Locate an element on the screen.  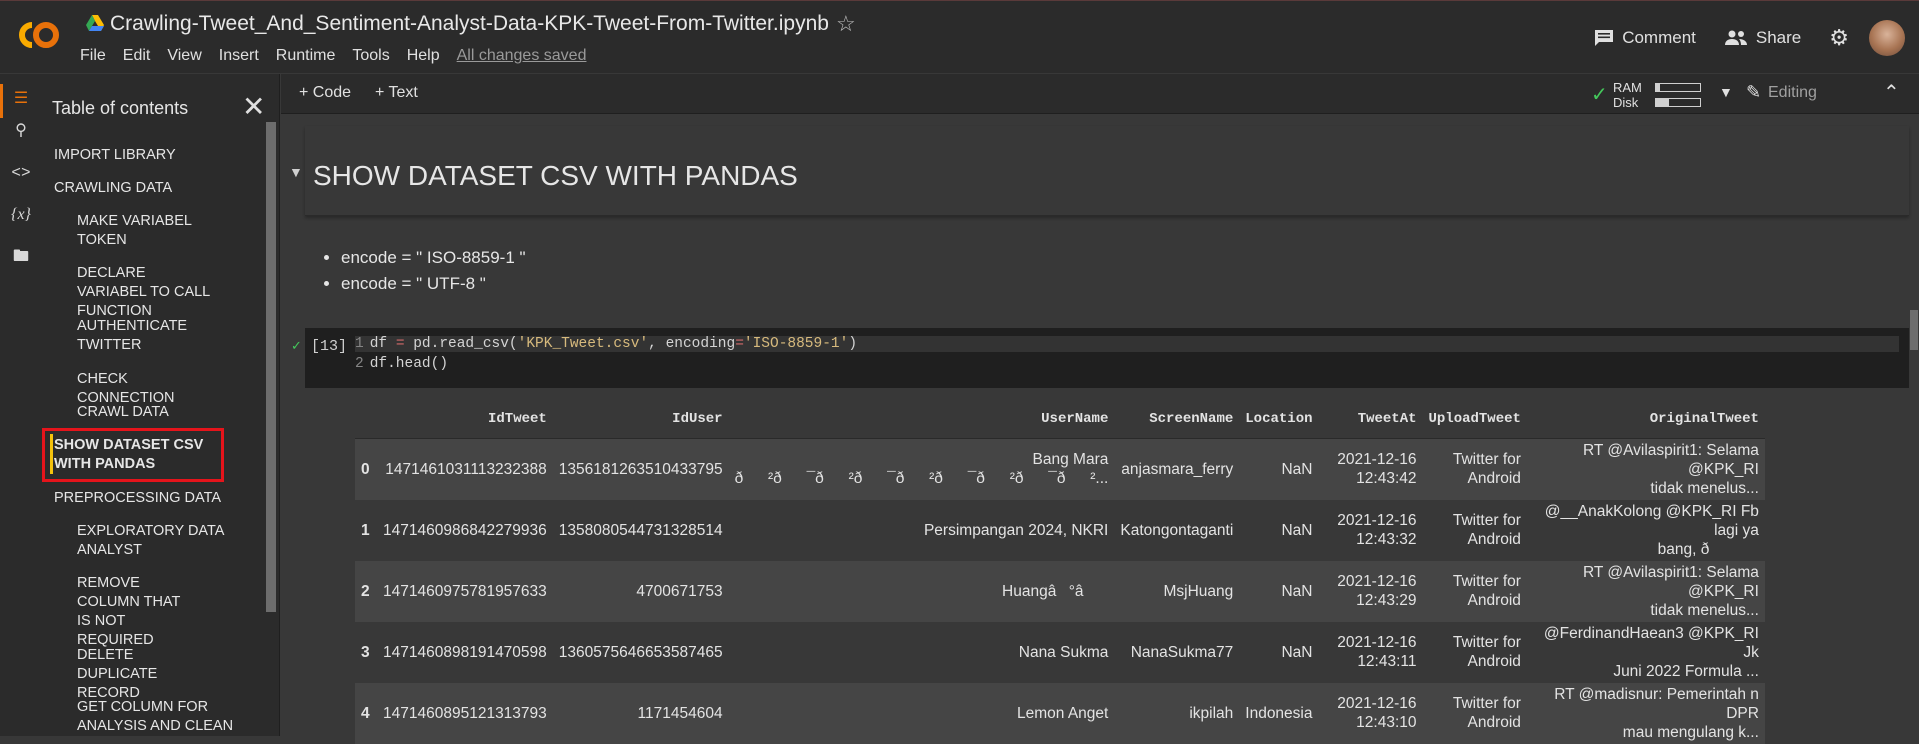
disk-label: Disk is located at coordinates (1626, 102).